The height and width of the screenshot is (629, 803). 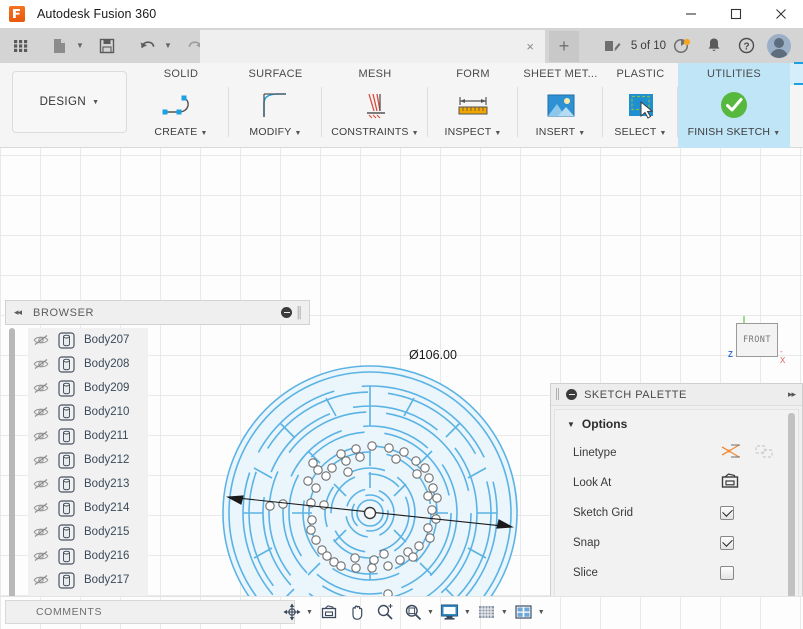 I want to click on linetype-construction-icon, so click(x=731, y=453).